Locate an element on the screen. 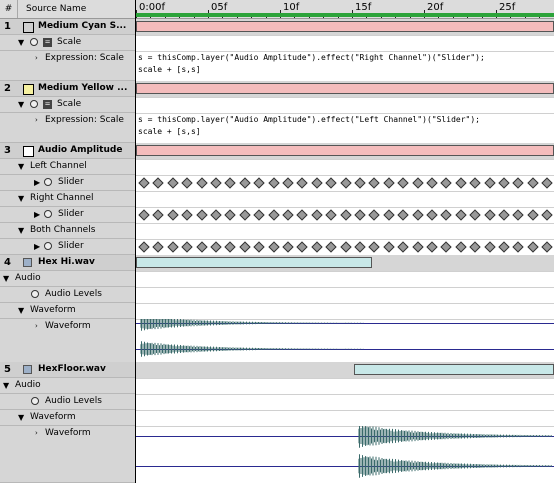 The width and height of the screenshot is (554, 483). effect-row-both-channels: ▼ Both Channels is located at coordinates (67, 231).